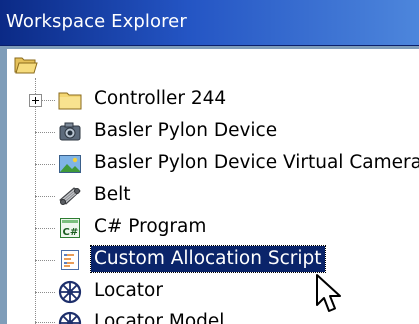 The width and height of the screenshot is (419, 324). I want to click on tree-item-label: Locator Model, so click(159, 317).